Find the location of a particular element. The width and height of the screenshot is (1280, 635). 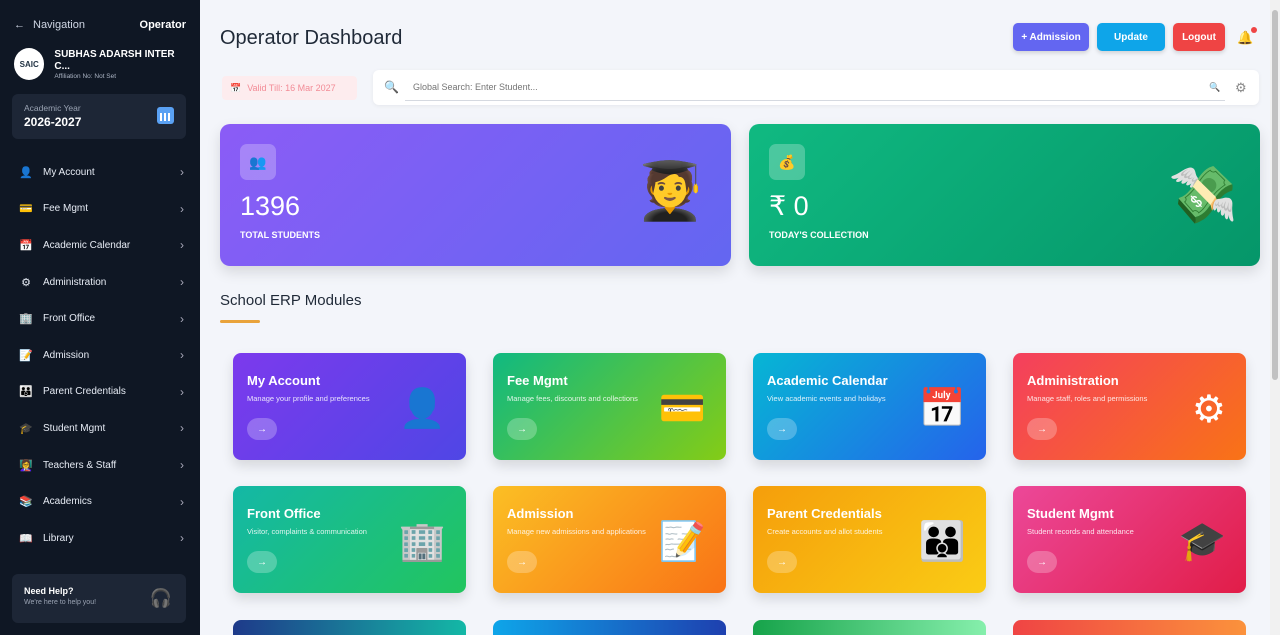

sidebar-item-label: Fee Mgmt is located at coordinates (66, 209).